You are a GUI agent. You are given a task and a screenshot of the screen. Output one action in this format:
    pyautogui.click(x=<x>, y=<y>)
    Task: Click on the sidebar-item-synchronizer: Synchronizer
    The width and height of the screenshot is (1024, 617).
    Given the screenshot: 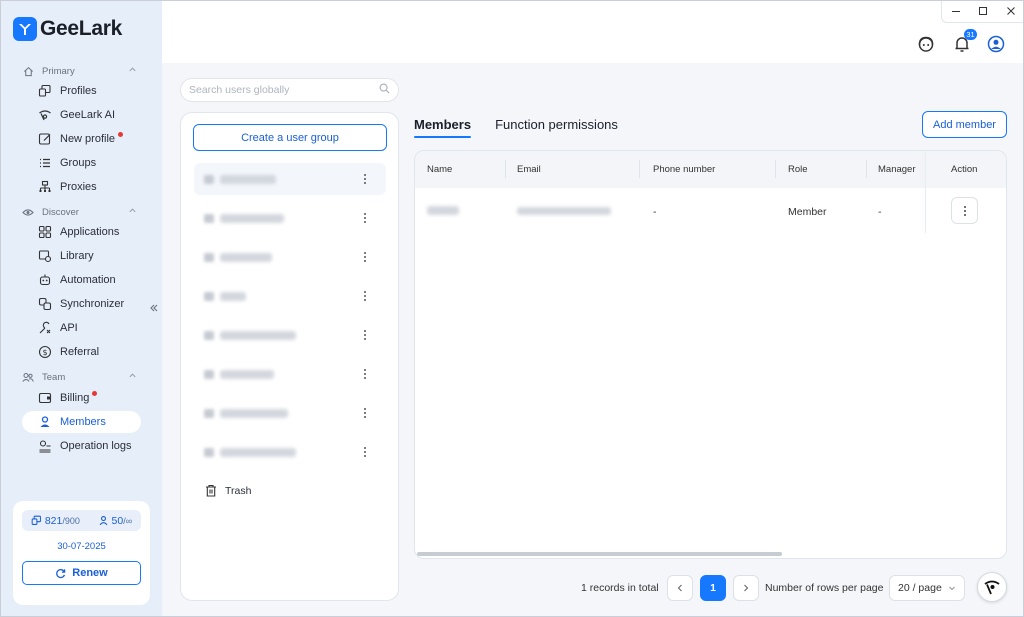 What is the action you would take?
    pyautogui.click(x=81, y=304)
    